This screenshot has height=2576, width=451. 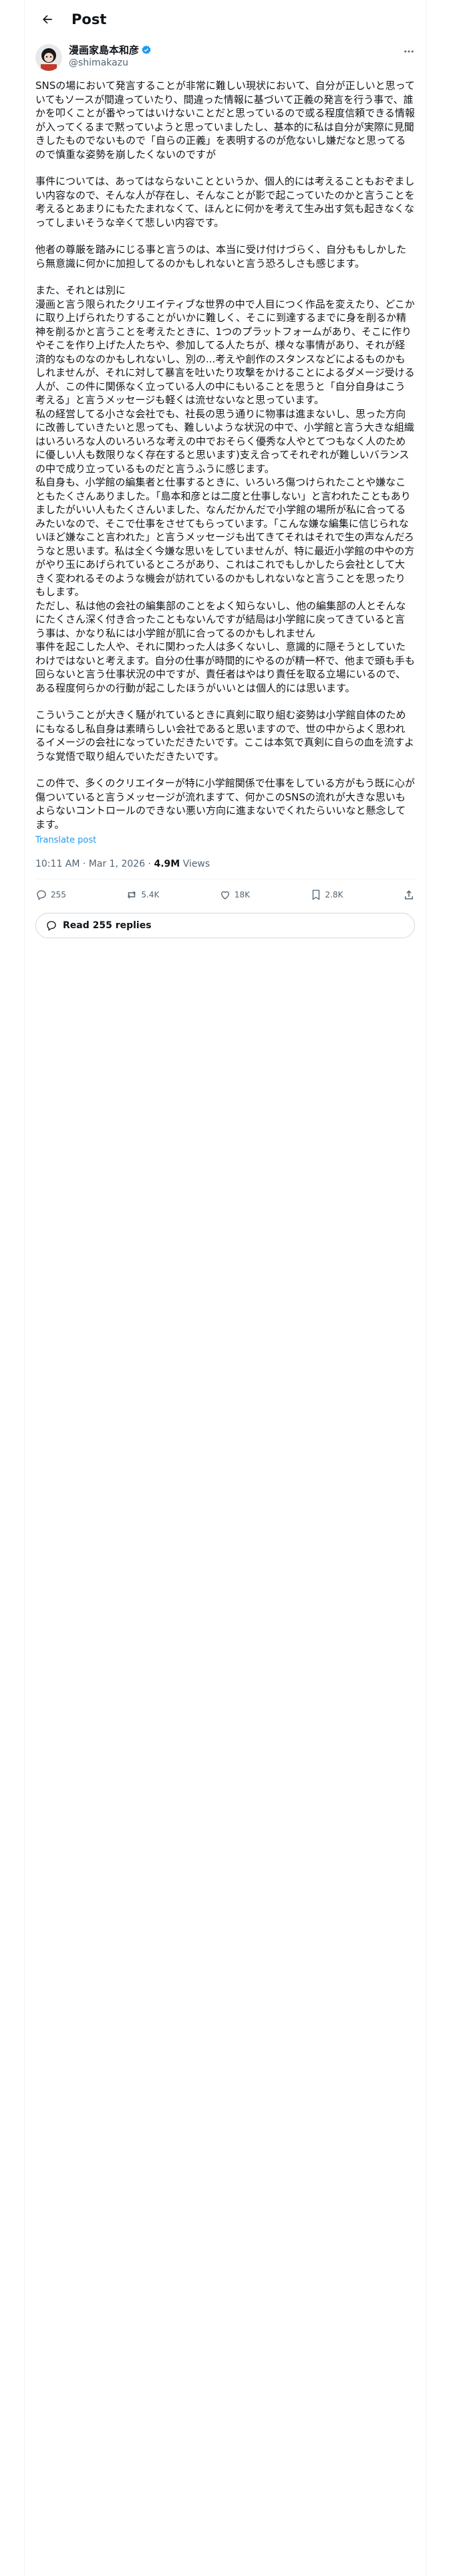 I want to click on repost-button: 5.4K, so click(x=142, y=895).